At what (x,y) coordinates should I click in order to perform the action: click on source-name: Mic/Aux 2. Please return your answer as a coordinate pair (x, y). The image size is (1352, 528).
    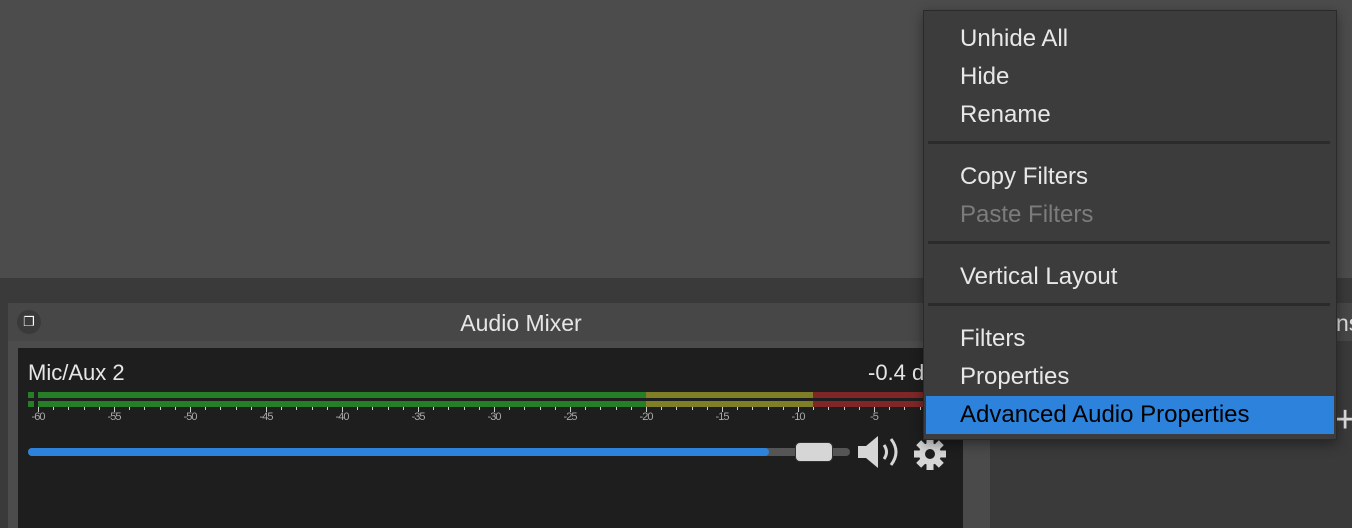
    Looking at the image, I should click on (76, 372).